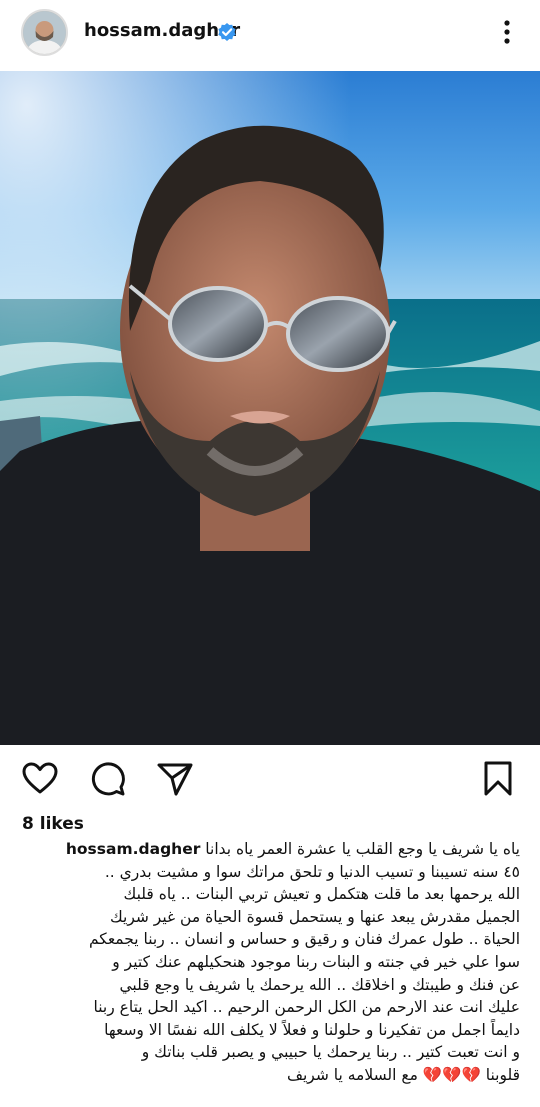 The height and width of the screenshot is (1107, 540). What do you see at coordinates (267, 1075) in the screenshot?
I see `caption-last-line: قلوبنا 💔💔💔 مع السلامه يا شريف` at bounding box center [267, 1075].